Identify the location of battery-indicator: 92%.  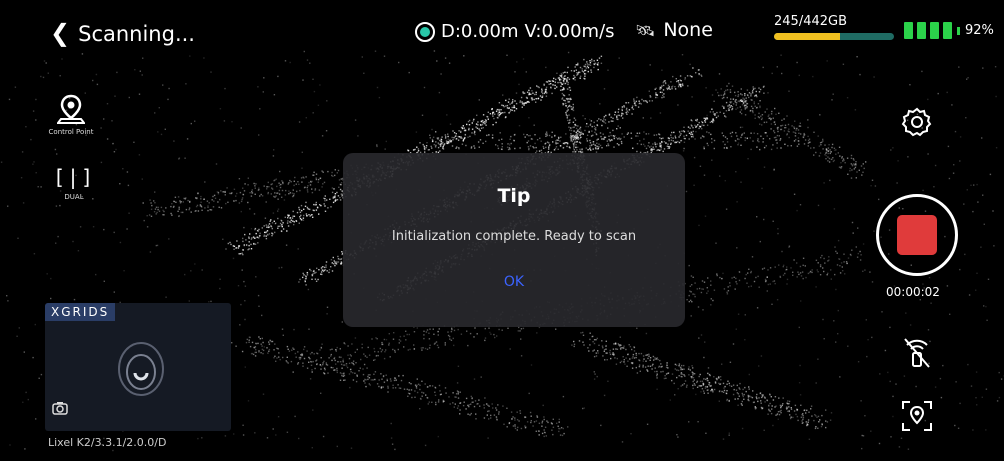
(949, 30).